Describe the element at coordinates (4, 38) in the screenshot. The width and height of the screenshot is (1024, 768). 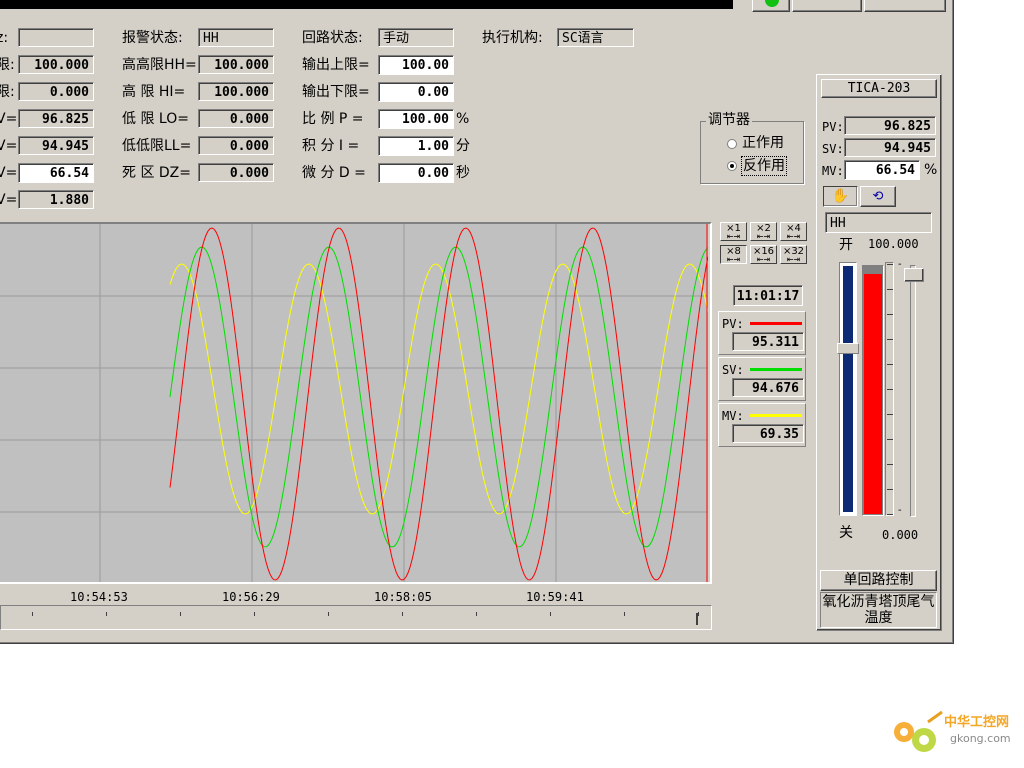
I see `col1-label-0: z:` at that location.